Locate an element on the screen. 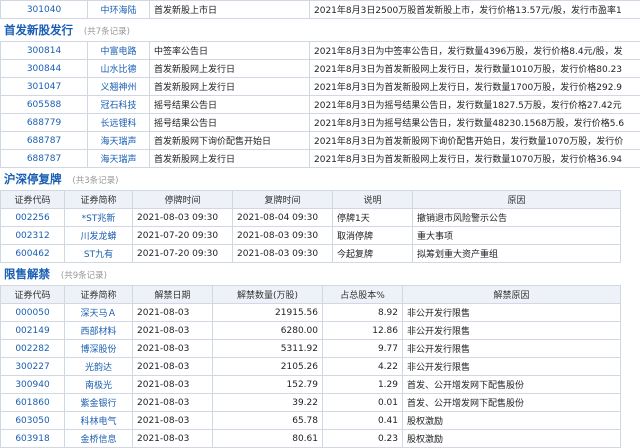 This screenshot has width=640, height=448. stock-name-link: 中环海陆 is located at coordinates (119, 10).